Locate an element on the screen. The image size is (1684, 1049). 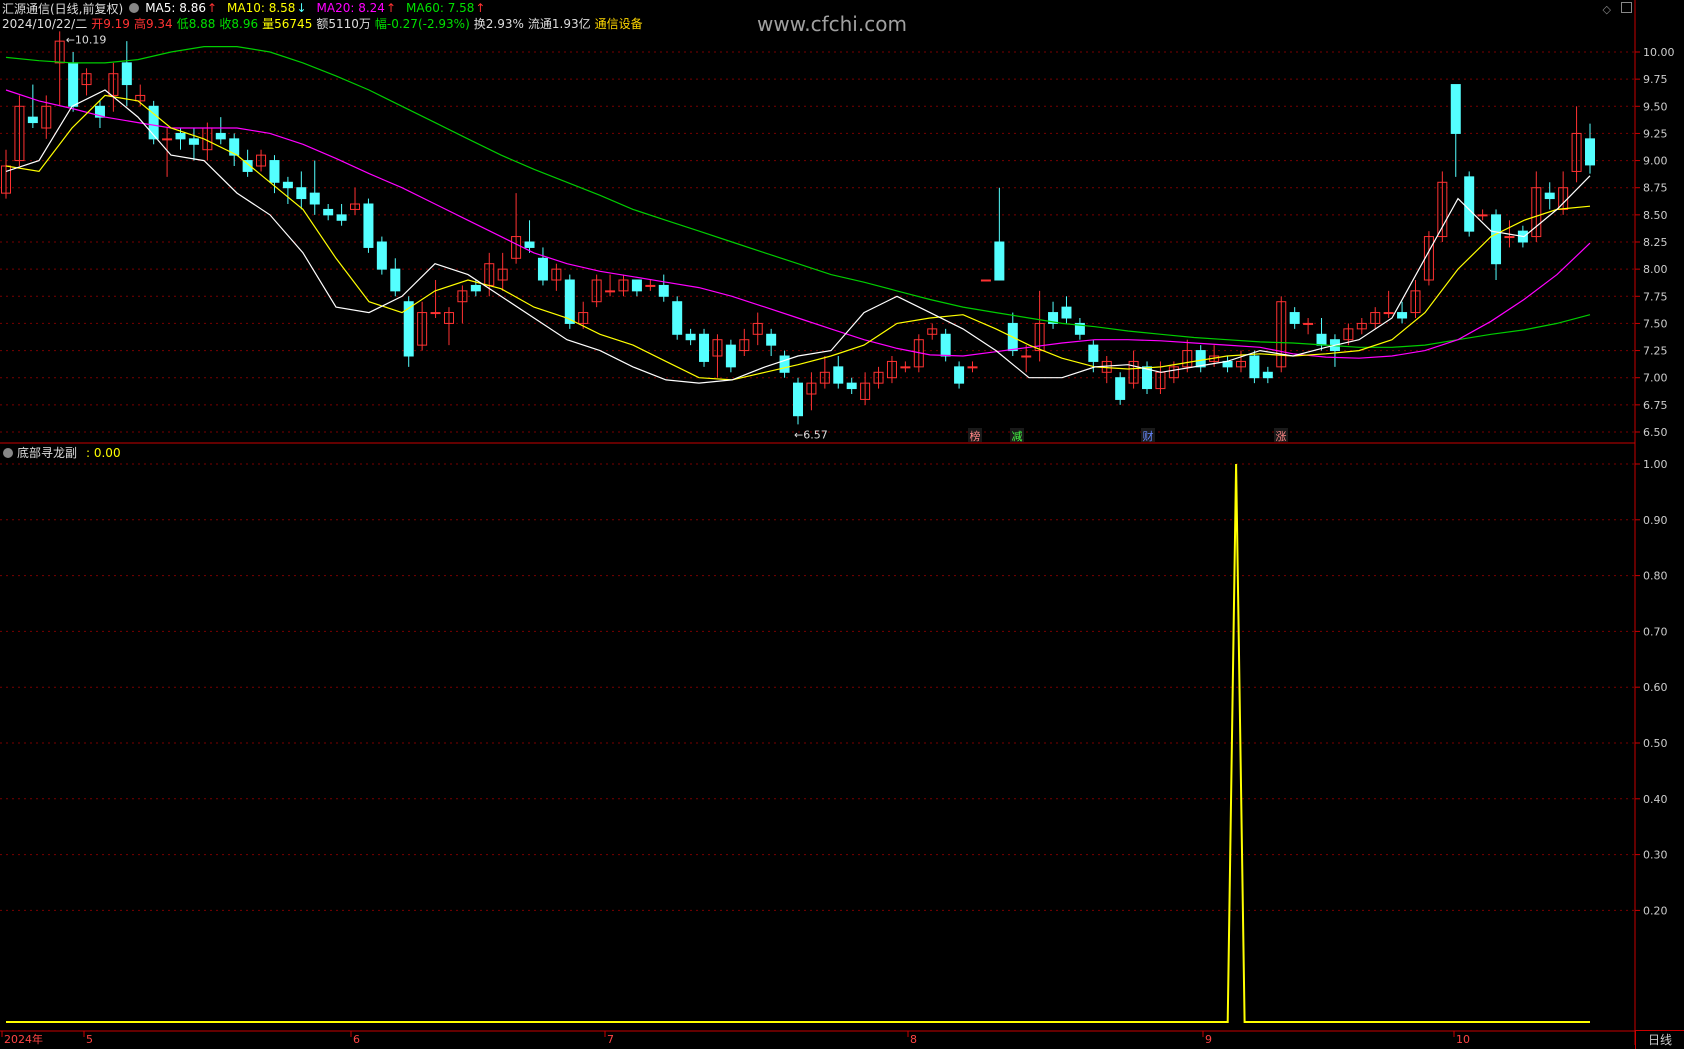
period-label: 日线 is located at coordinates (1659, 1039).